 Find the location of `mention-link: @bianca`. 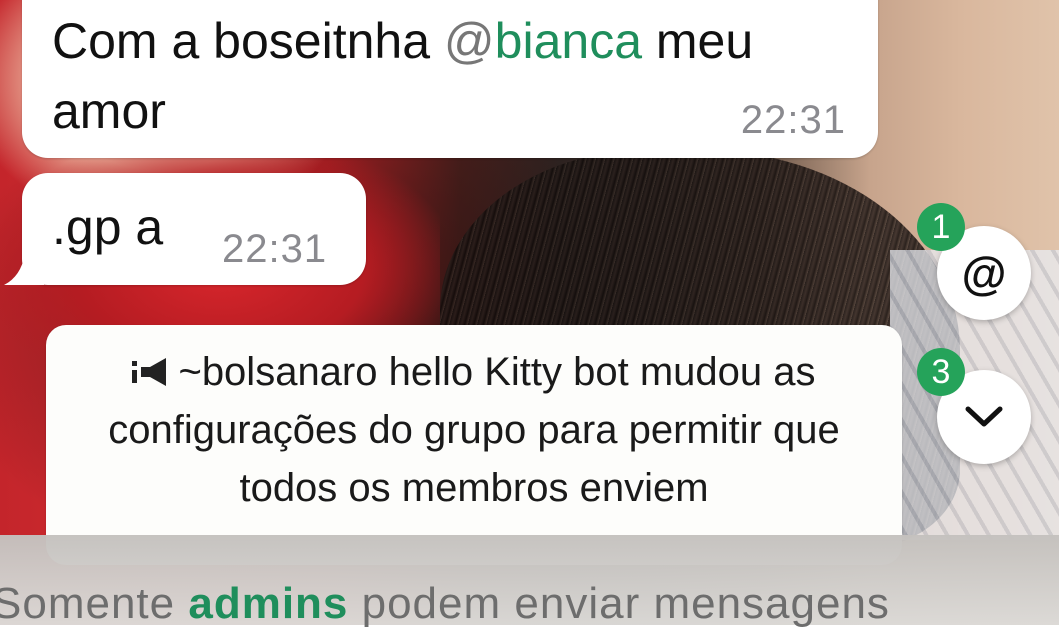

mention-link: @bianca is located at coordinates (543, 41).